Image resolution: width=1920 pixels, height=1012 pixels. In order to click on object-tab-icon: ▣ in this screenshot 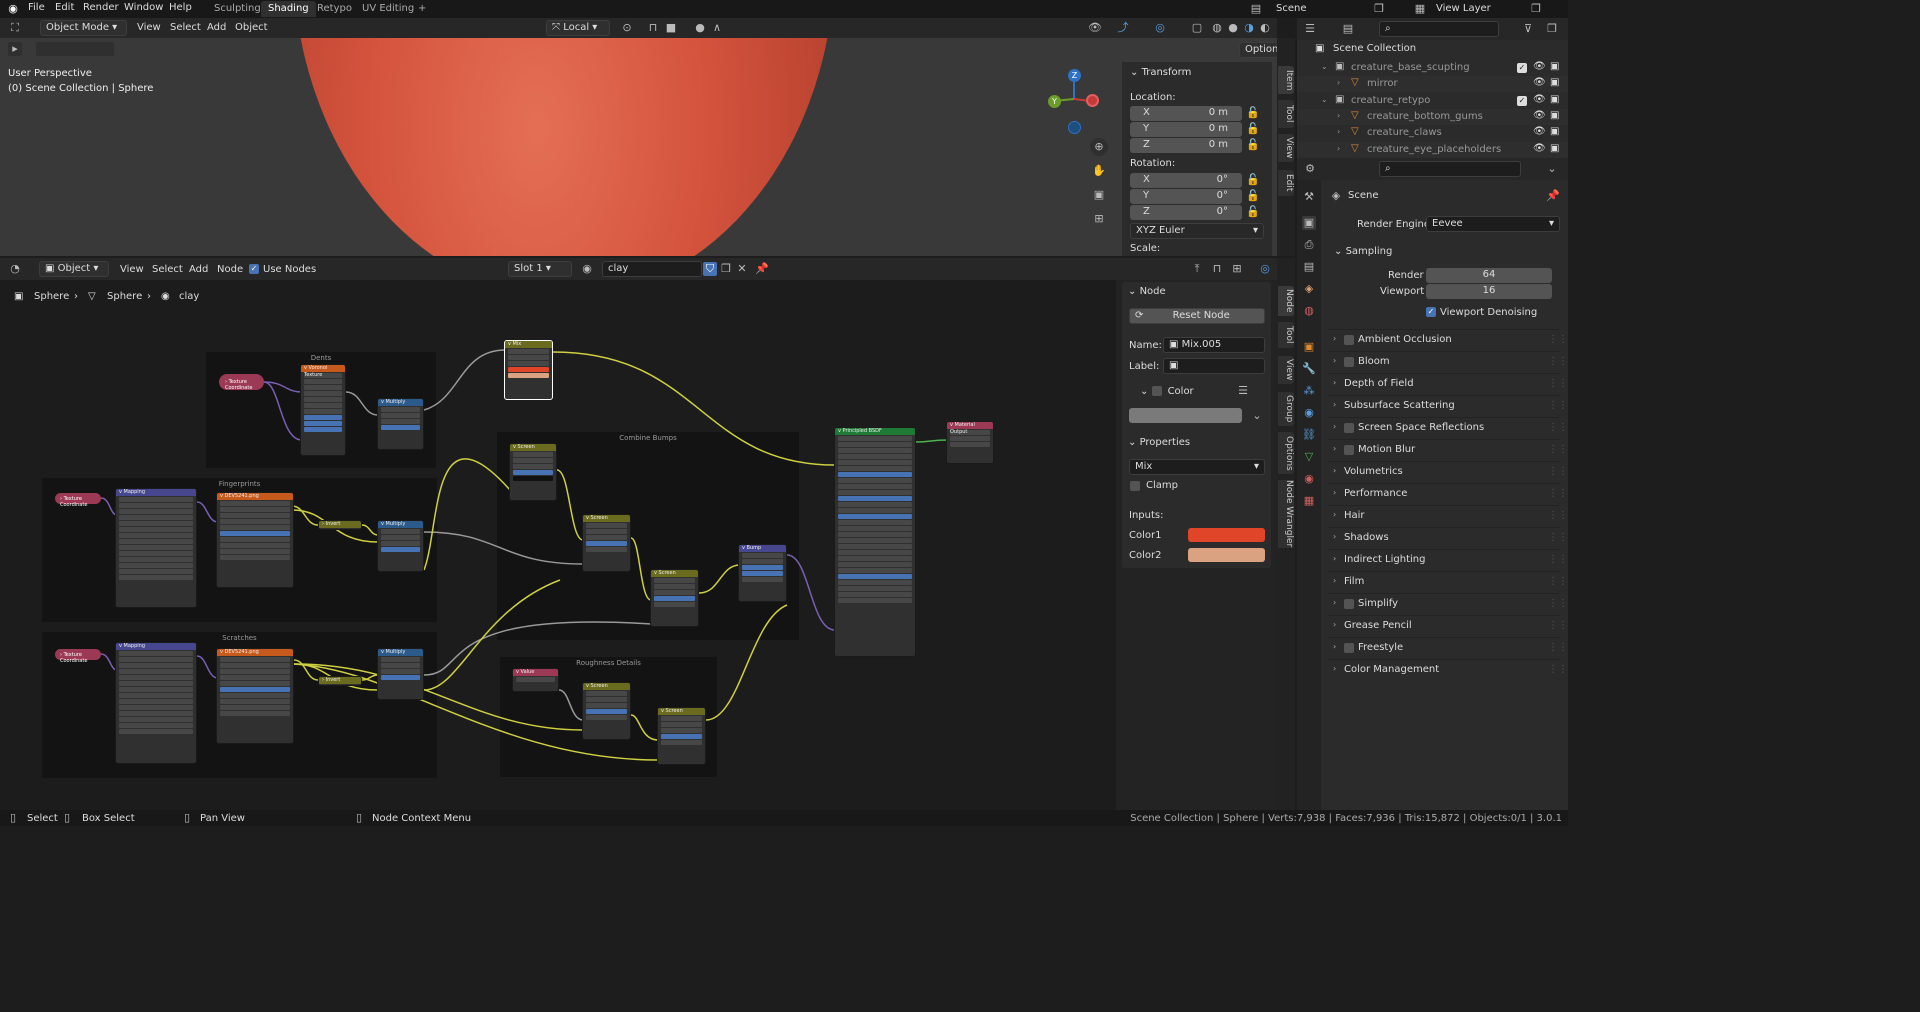, I will do `click(1309, 347)`.